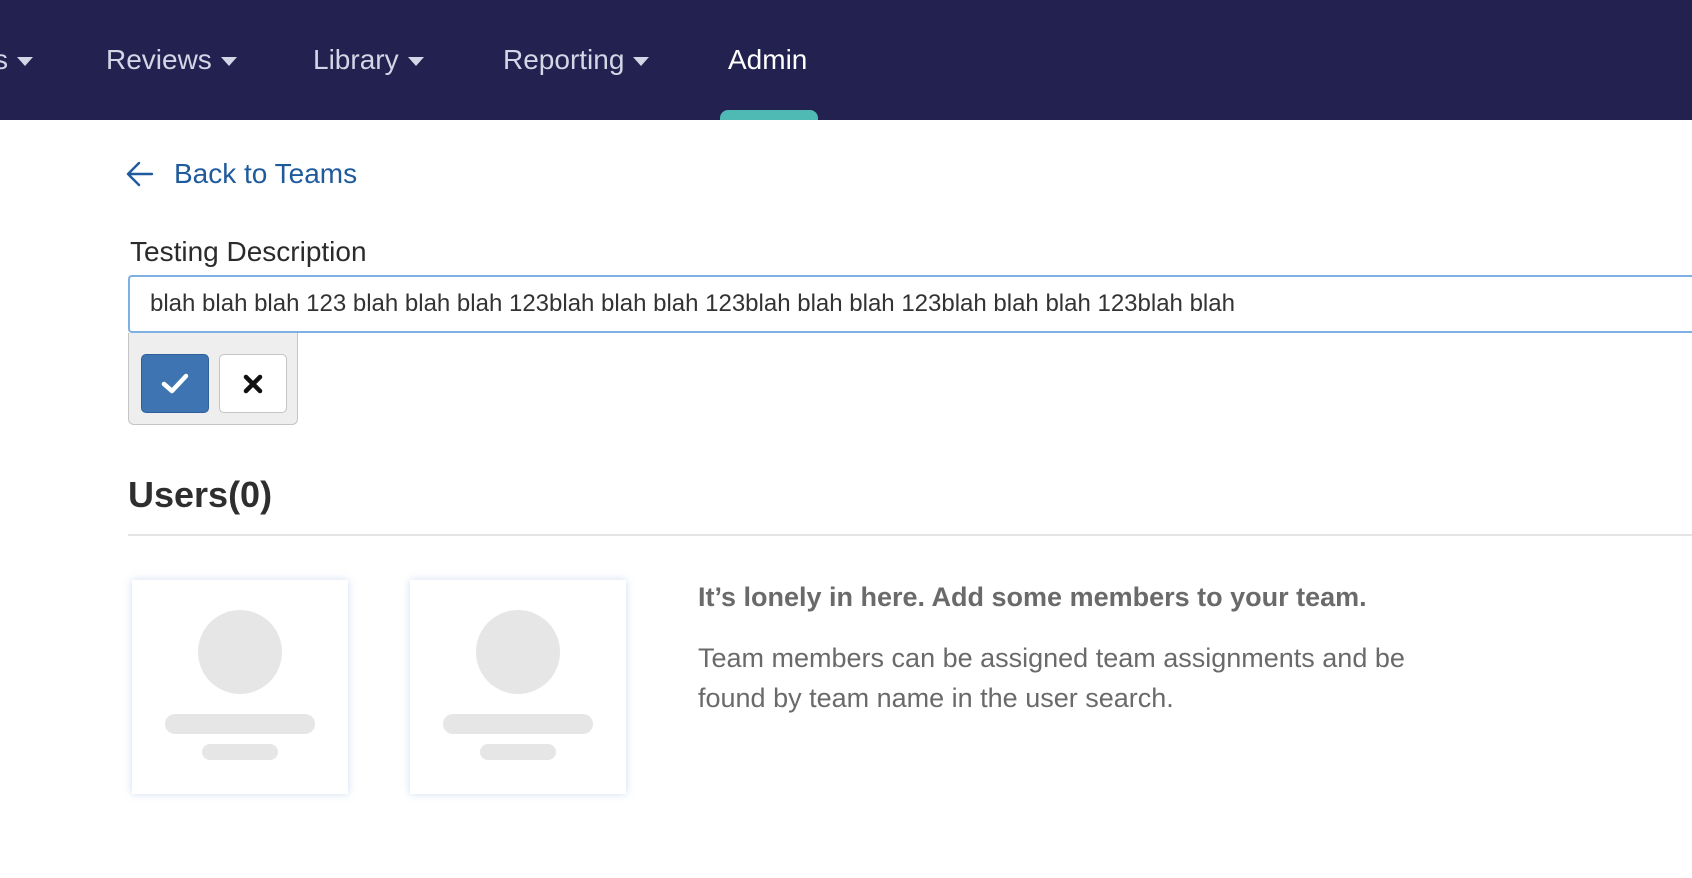 This screenshot has width=1692, height=878. I want to click on description-field-label: Testing Description, so click(248, 251).